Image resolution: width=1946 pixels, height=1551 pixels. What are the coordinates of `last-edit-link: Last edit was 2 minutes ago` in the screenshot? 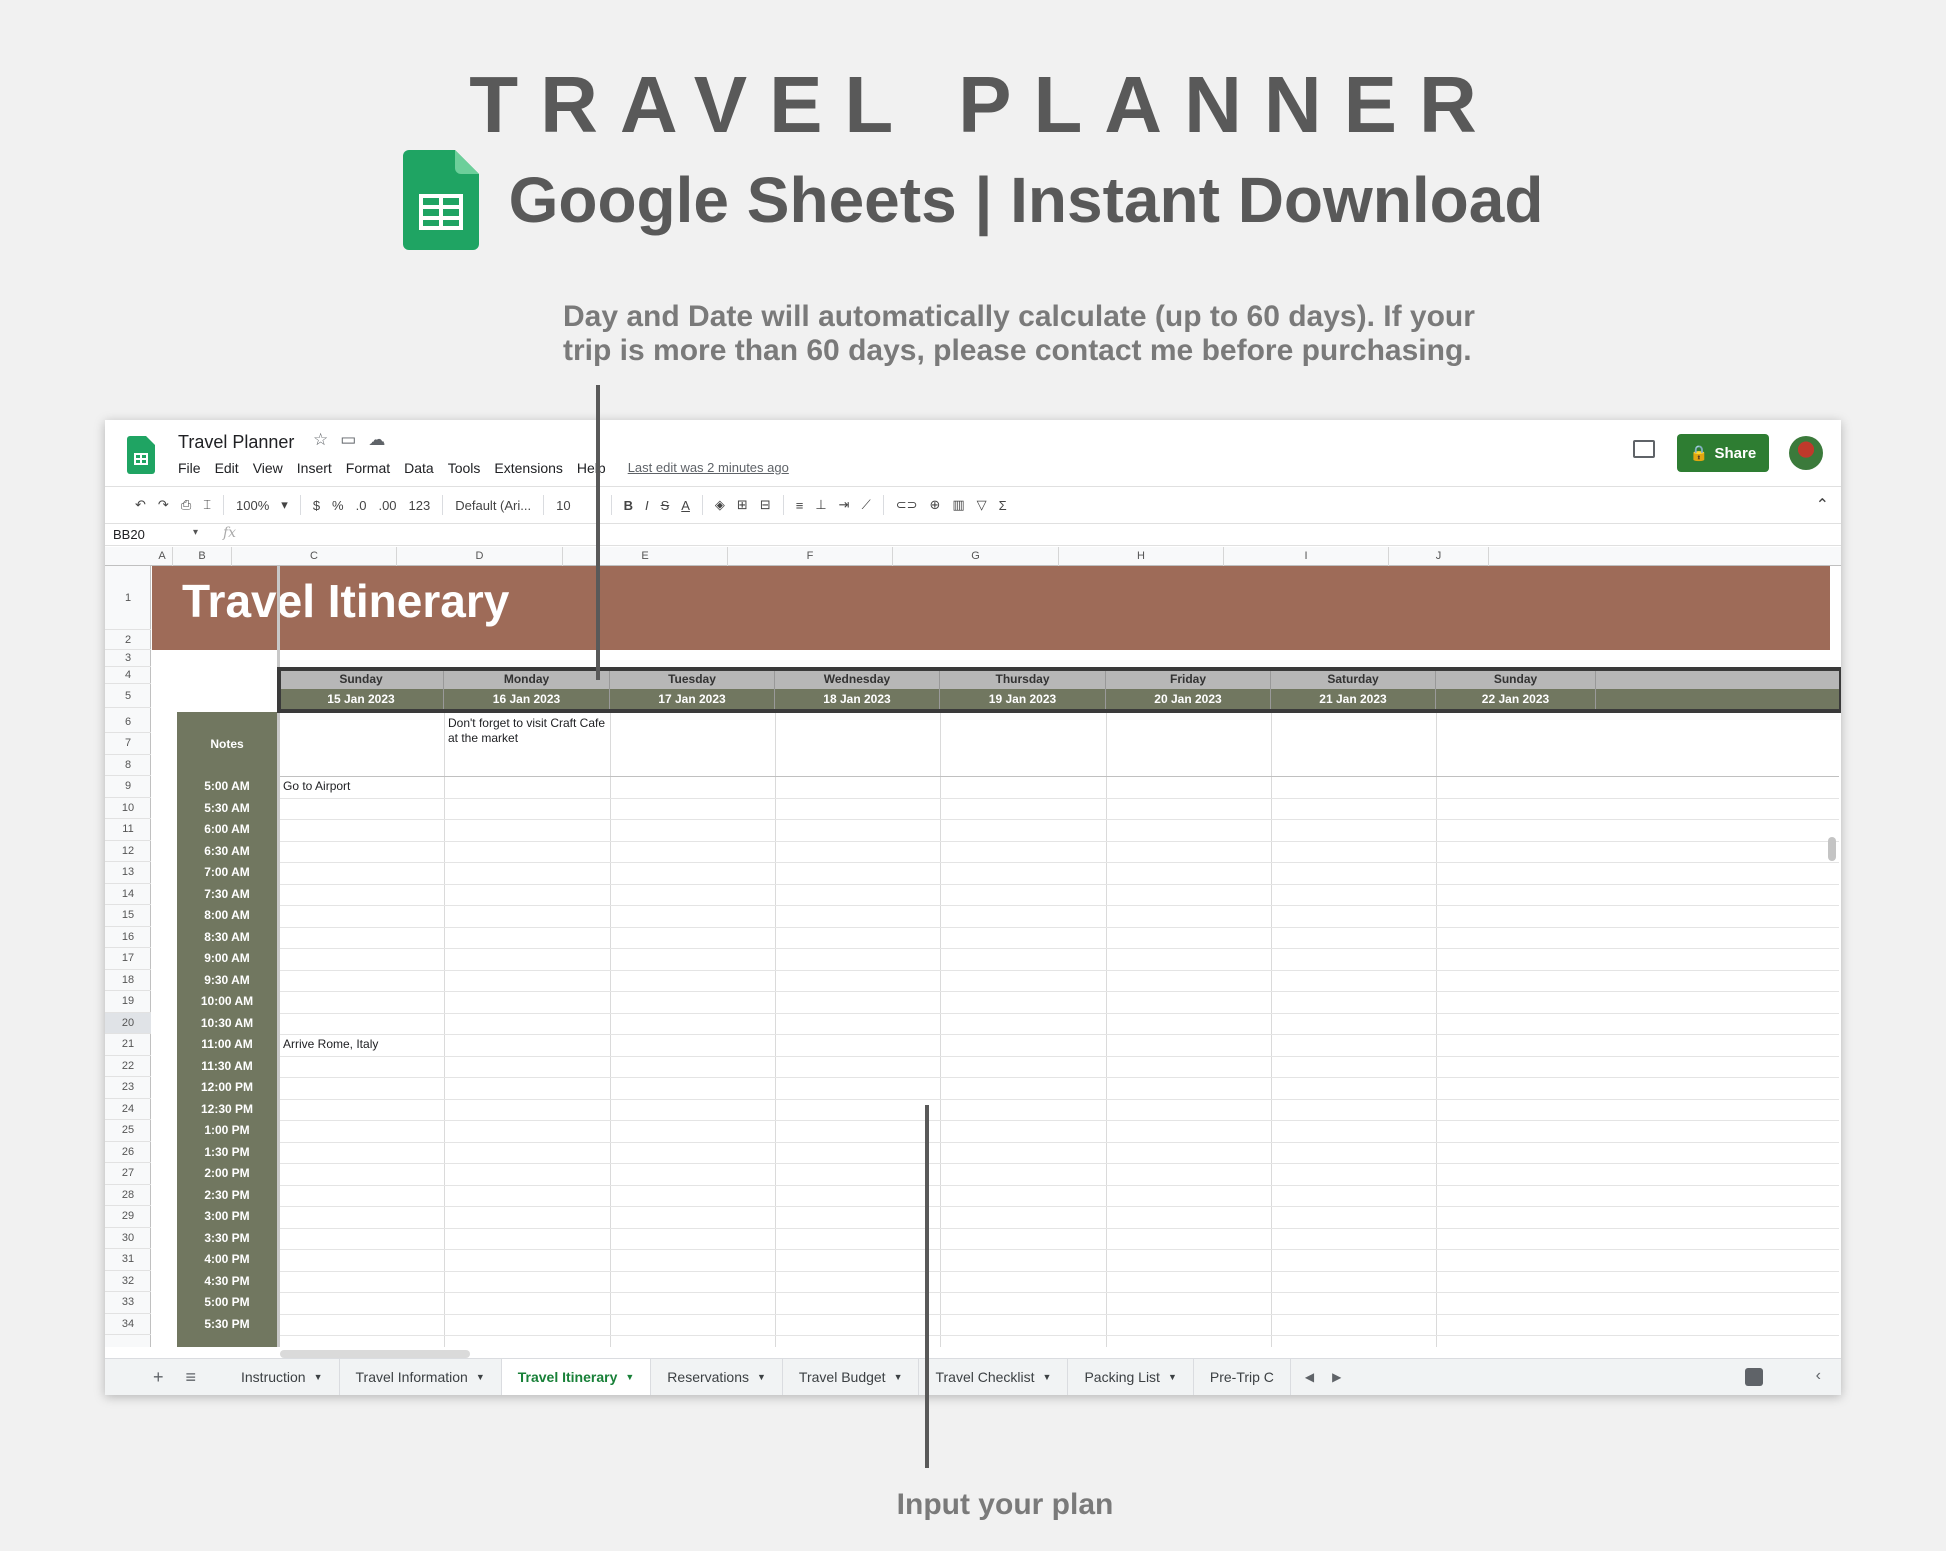 It's located at (708, 468).